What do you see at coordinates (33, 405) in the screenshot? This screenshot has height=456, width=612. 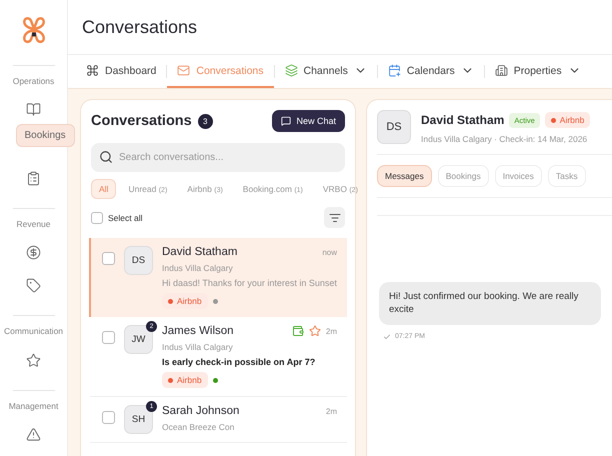 I see `section-title: Management` at bounding box center [33, 405].